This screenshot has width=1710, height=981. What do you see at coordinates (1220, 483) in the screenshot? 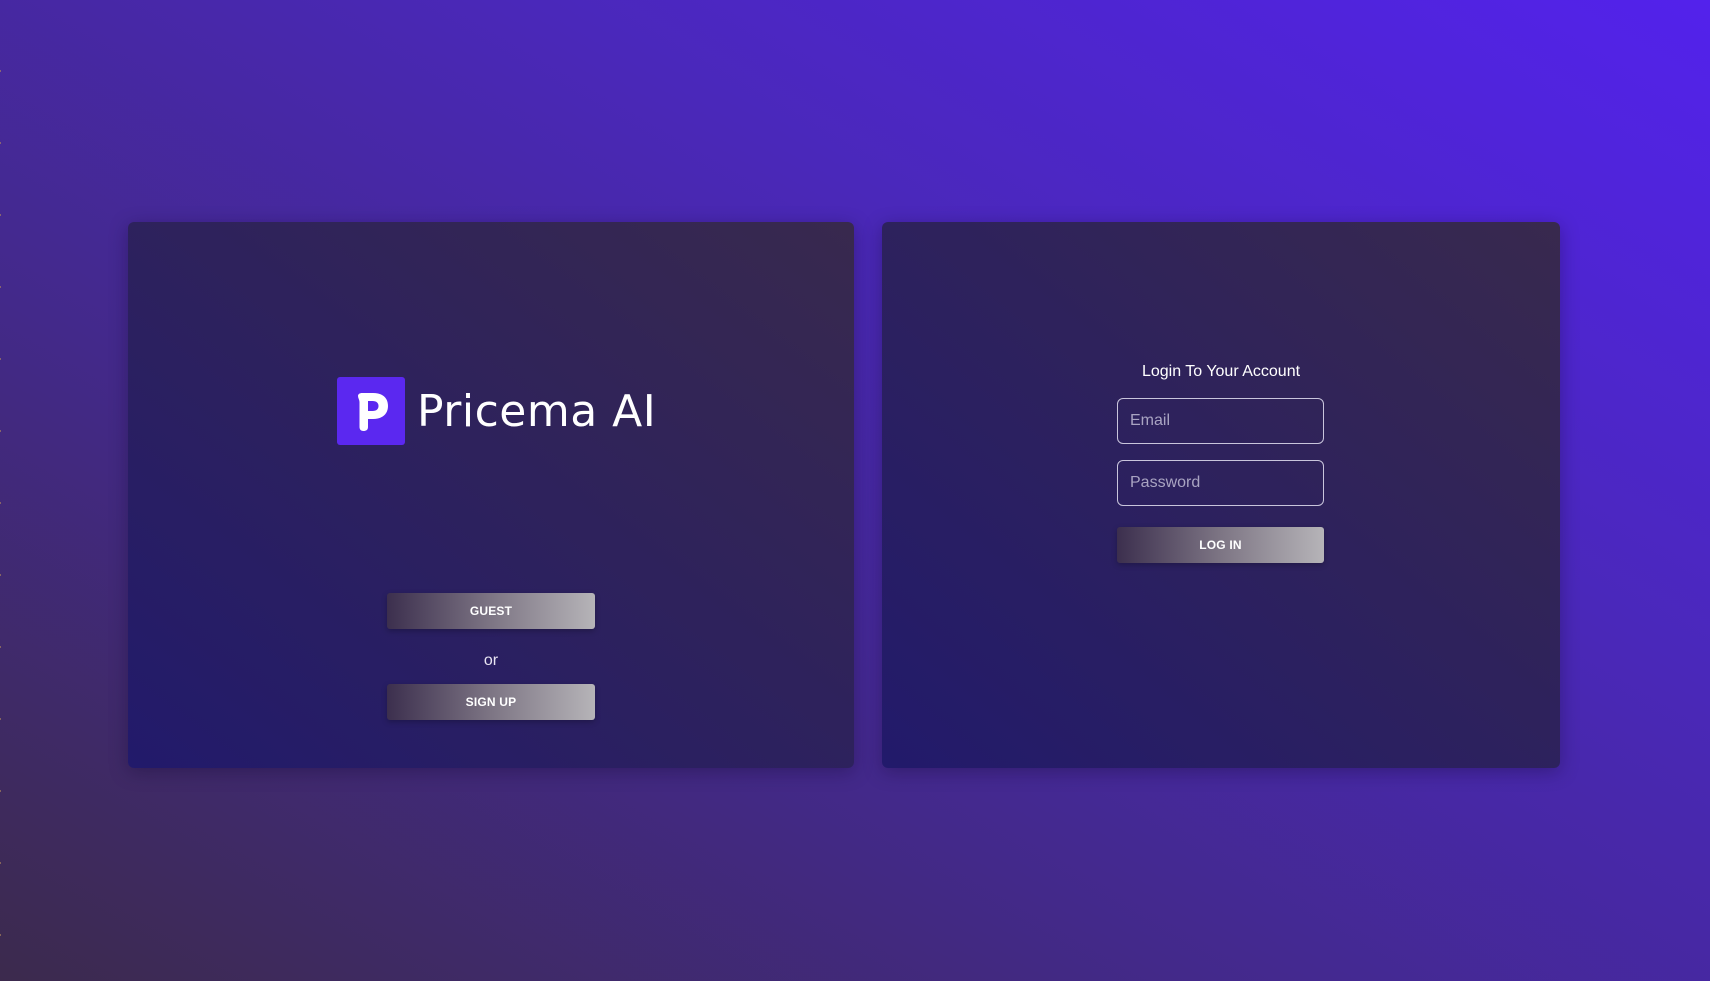
I see `password-input` at bounding box center [1220, 483].